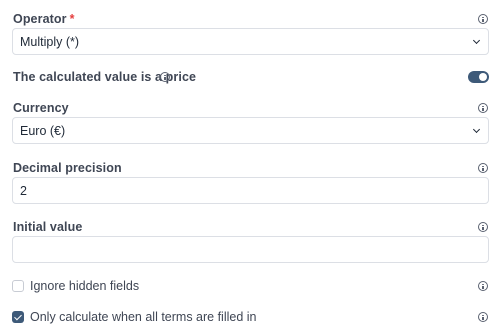 This screenshot has width=500, height=336. I want to click on initial-value-input, so click(250, 249).